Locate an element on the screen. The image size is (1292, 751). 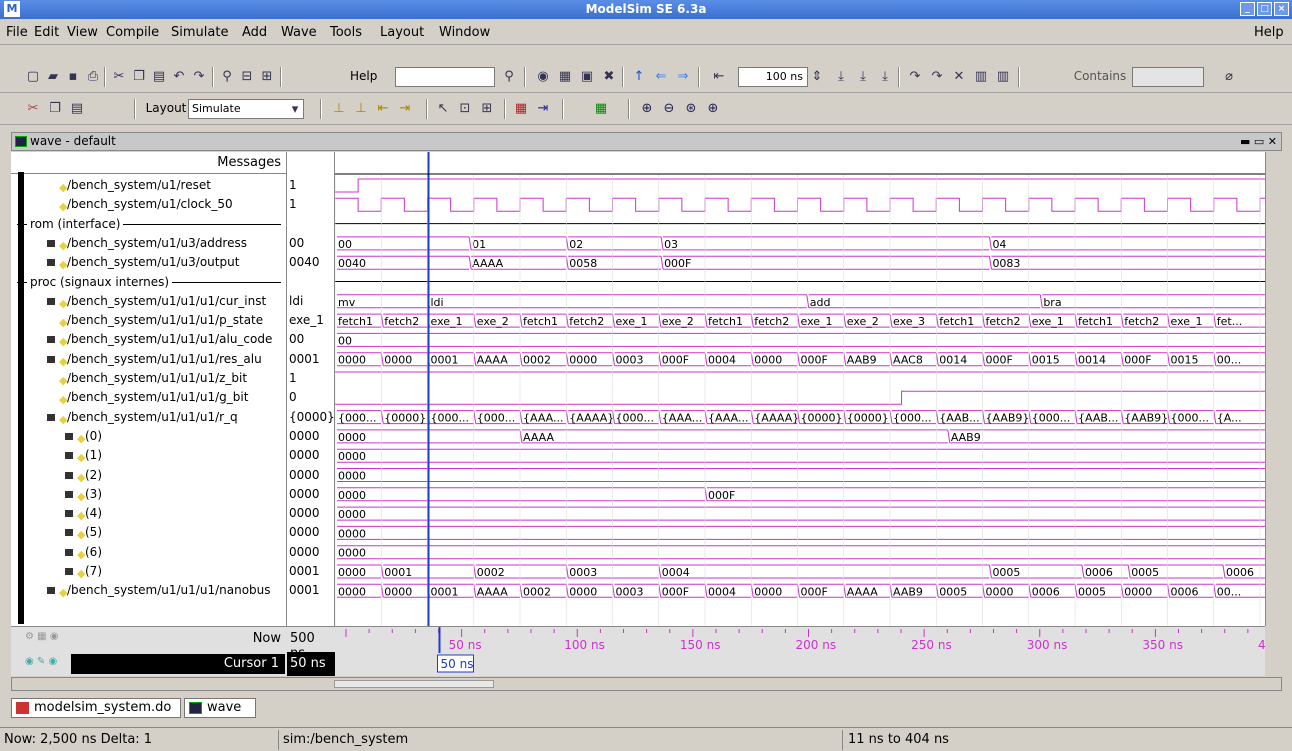
run-all-icon: ⤓ is located at coordinates (885, 77).